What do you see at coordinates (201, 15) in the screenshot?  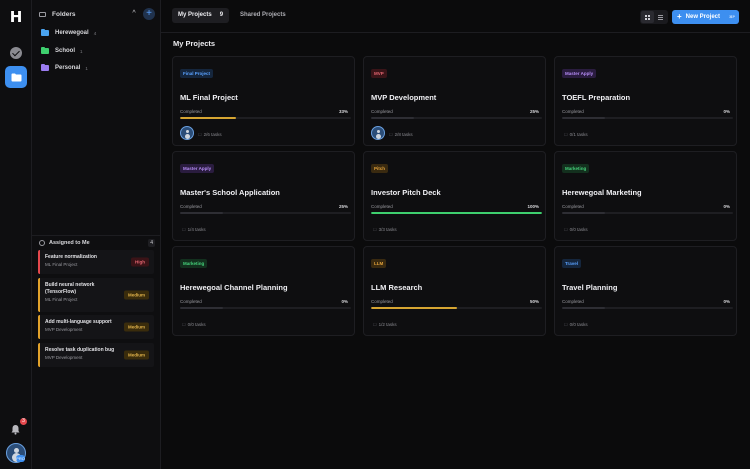 I see `tab-my-projects: My Projects 9` at bounding box center [201, 15].